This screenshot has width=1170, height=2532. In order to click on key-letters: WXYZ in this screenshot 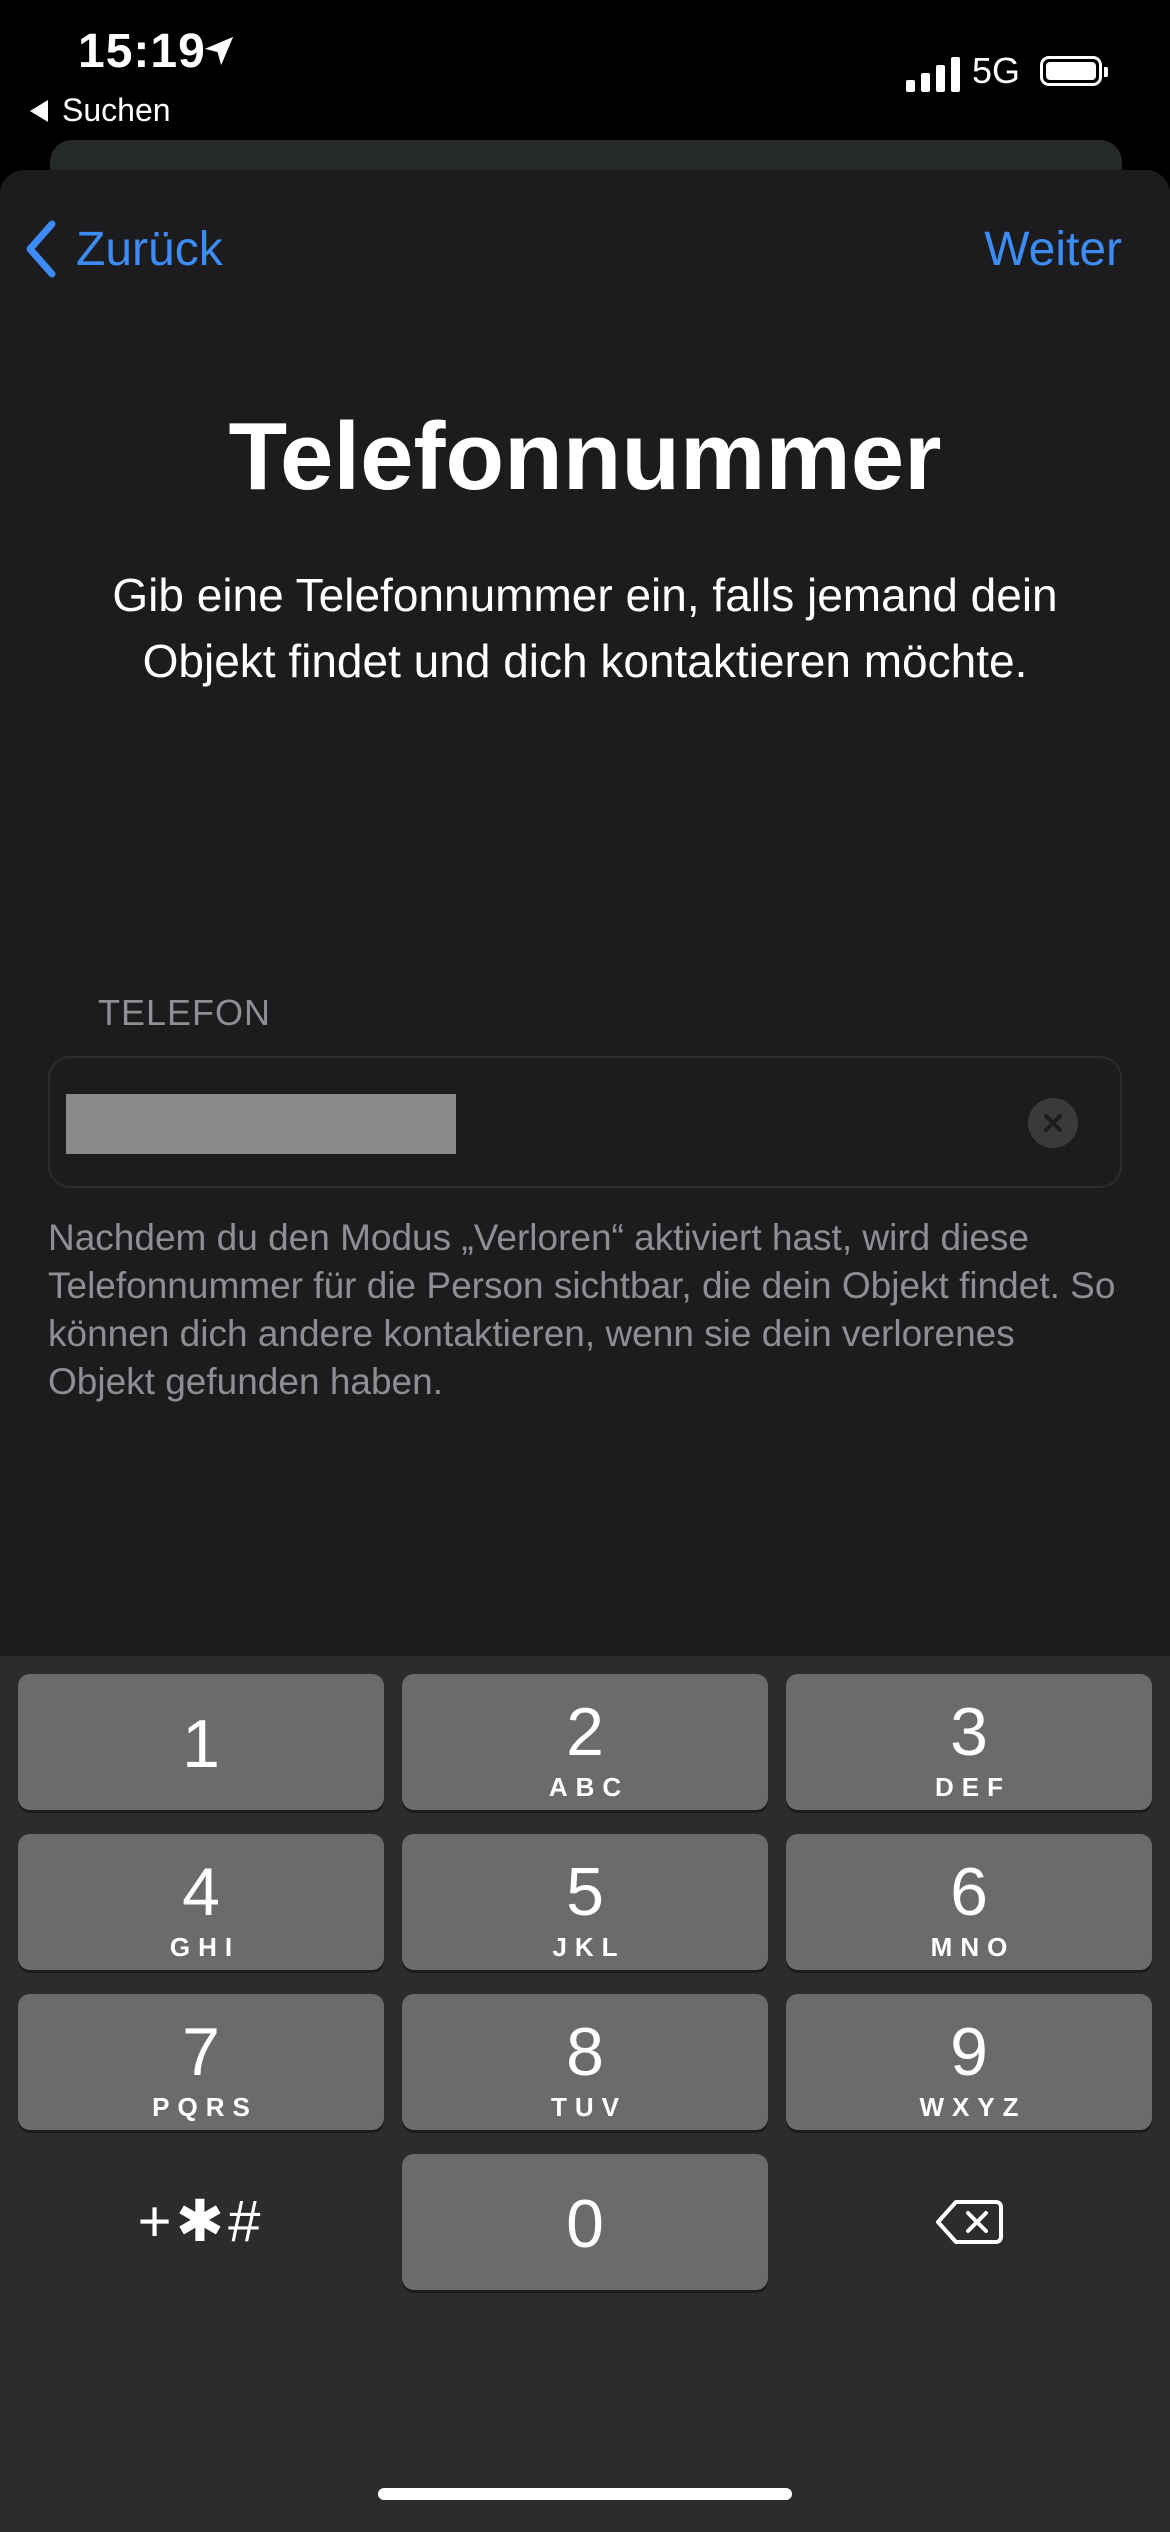, I will do `click(973, 2107)`.